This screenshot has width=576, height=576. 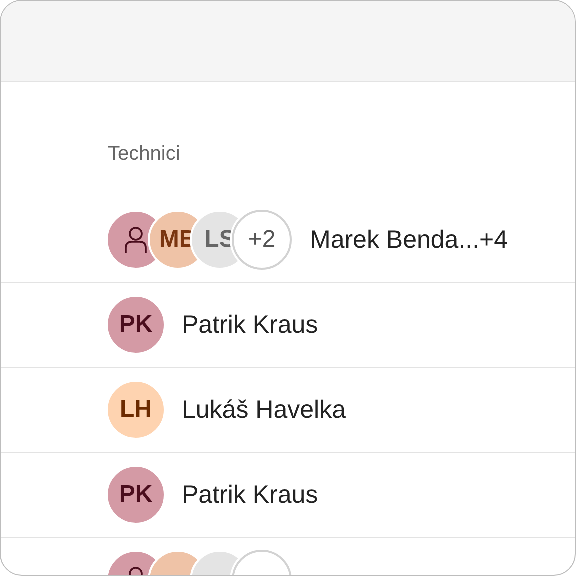 What do you see at coordinates (136, 410) in the screenshot?
I see `avatar: LH` at bounding box center [136, 410].